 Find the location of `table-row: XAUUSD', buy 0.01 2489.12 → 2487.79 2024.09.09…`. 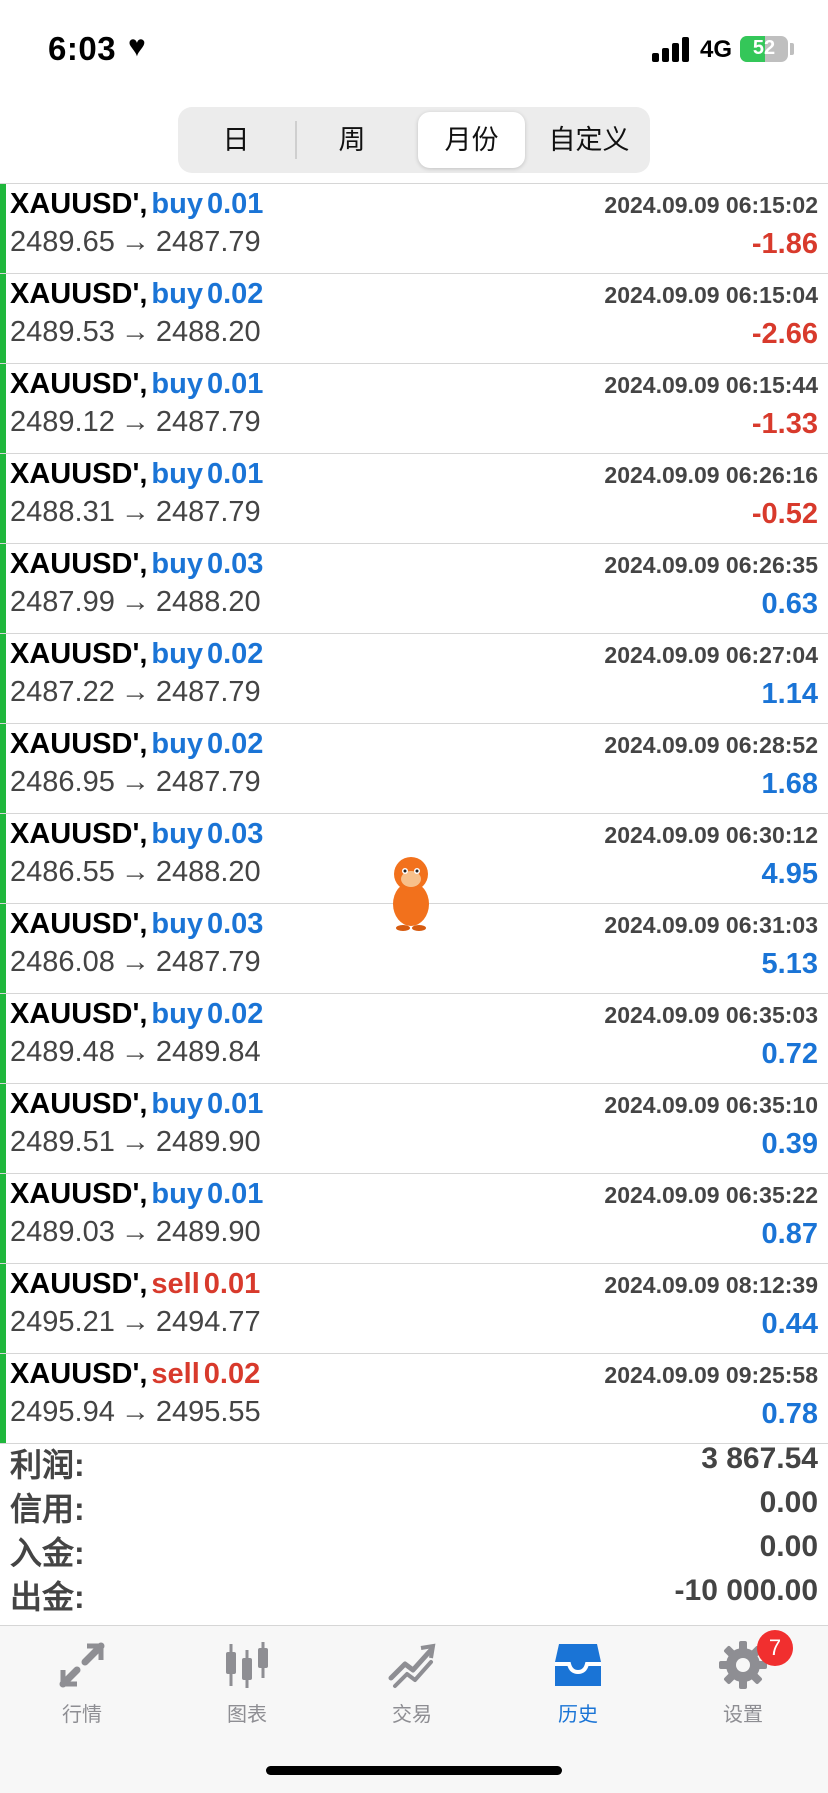

table-row: XAUUSD', buy 0.01 2489.12 → 2487.79 2024.09.09… is located at coordinates (414, 409).